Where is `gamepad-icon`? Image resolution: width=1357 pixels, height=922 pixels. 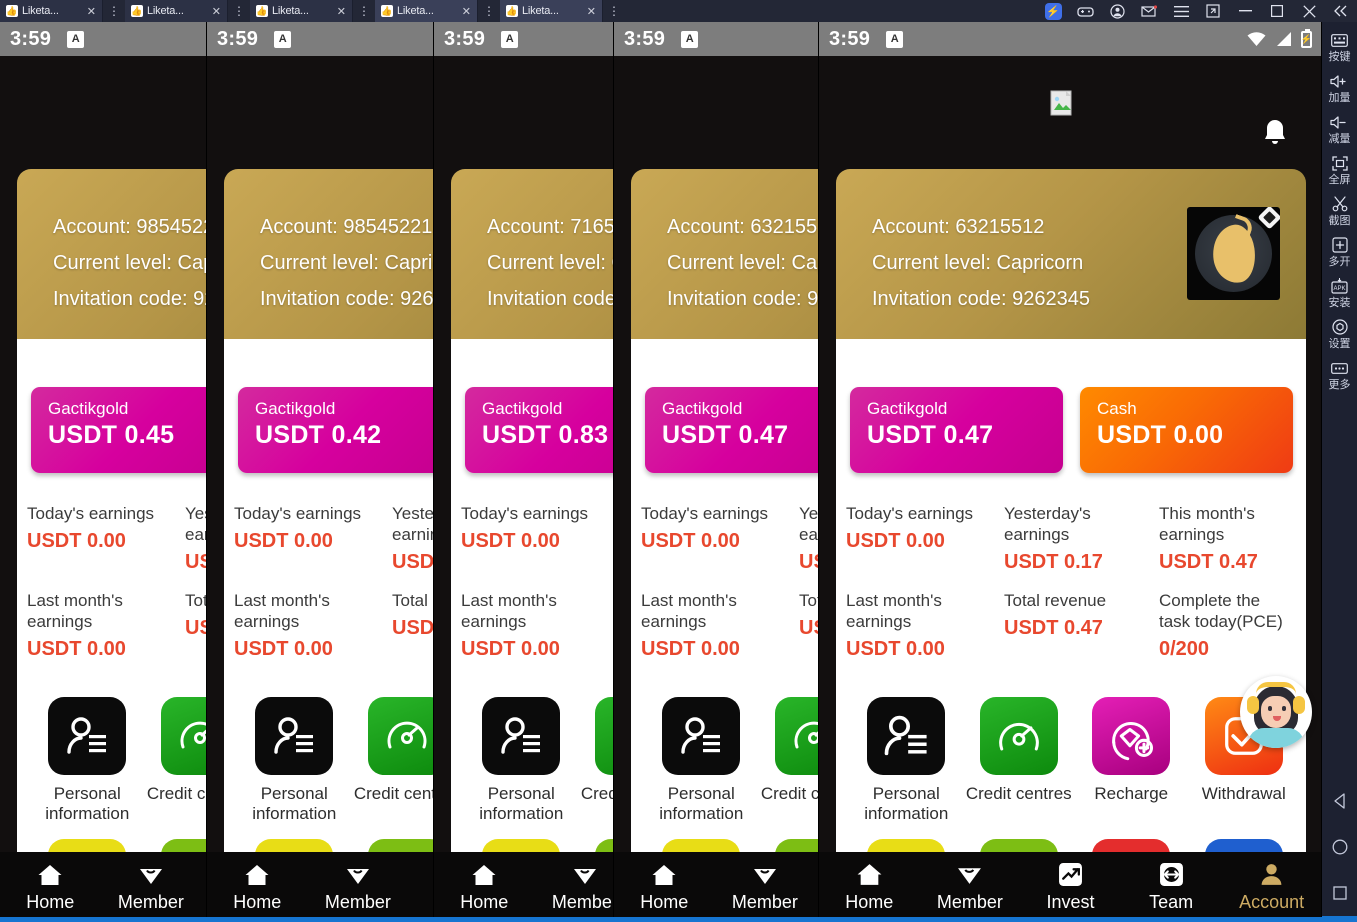 gamepad-icon is located at coordinates (1085, 11).